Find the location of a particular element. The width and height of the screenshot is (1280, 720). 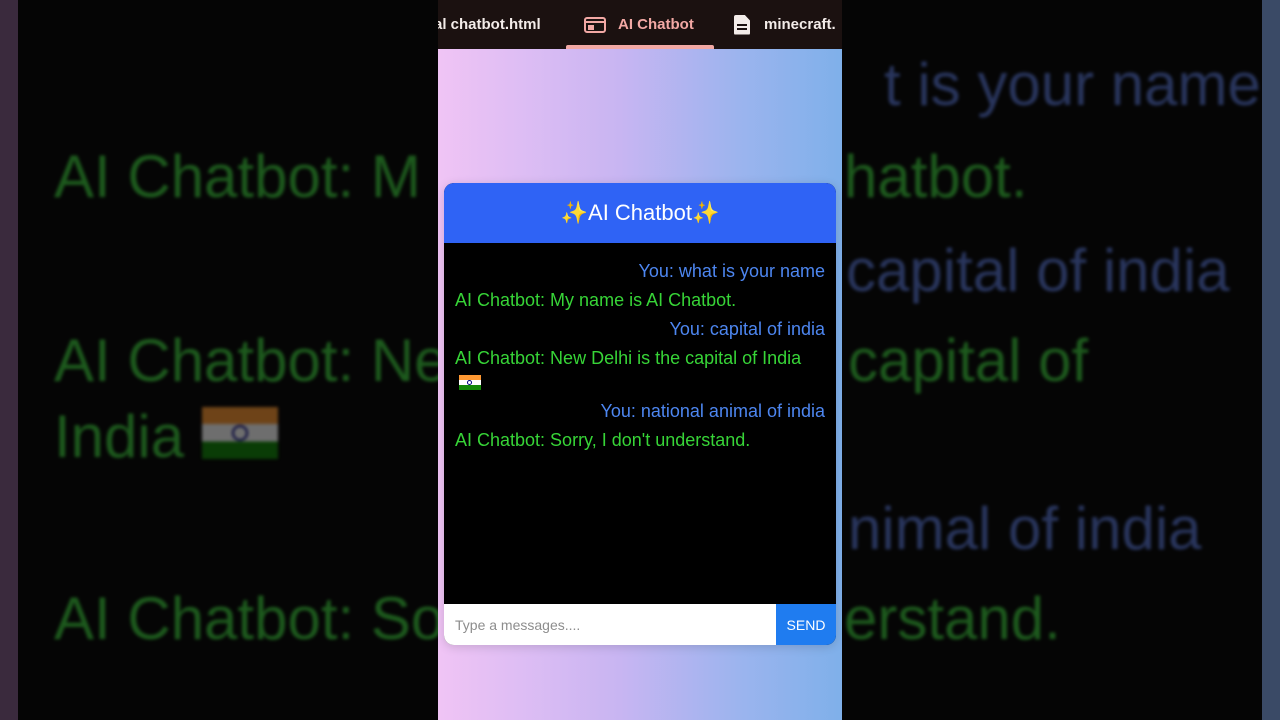

message-input is located at coordinates (610, 624).